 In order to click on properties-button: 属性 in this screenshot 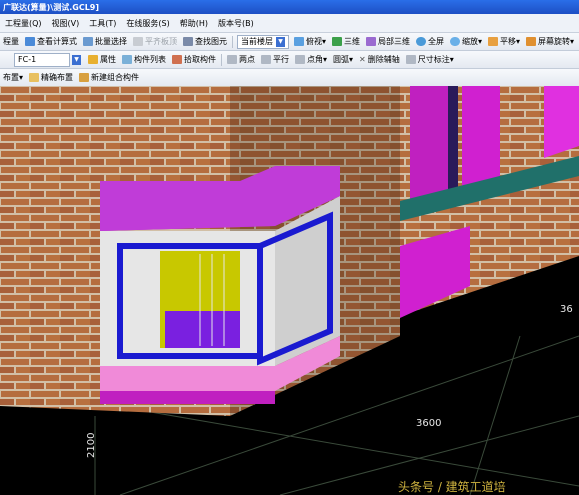, I will do `click(102, 59)`.